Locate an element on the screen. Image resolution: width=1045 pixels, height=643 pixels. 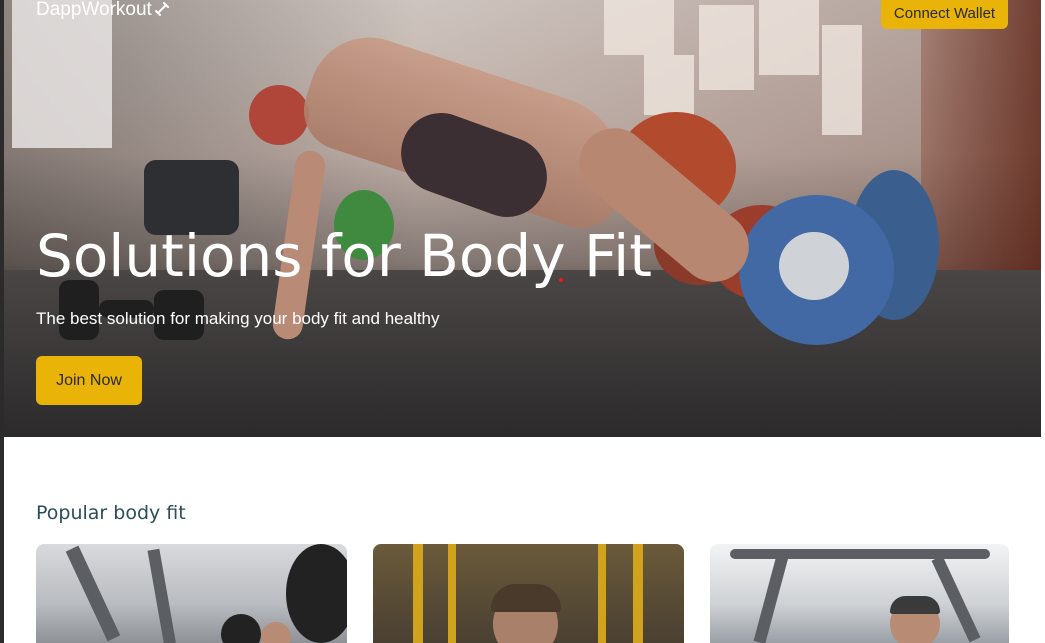
section-title-popular: Popular body fit is located at coordinates (111, 513).